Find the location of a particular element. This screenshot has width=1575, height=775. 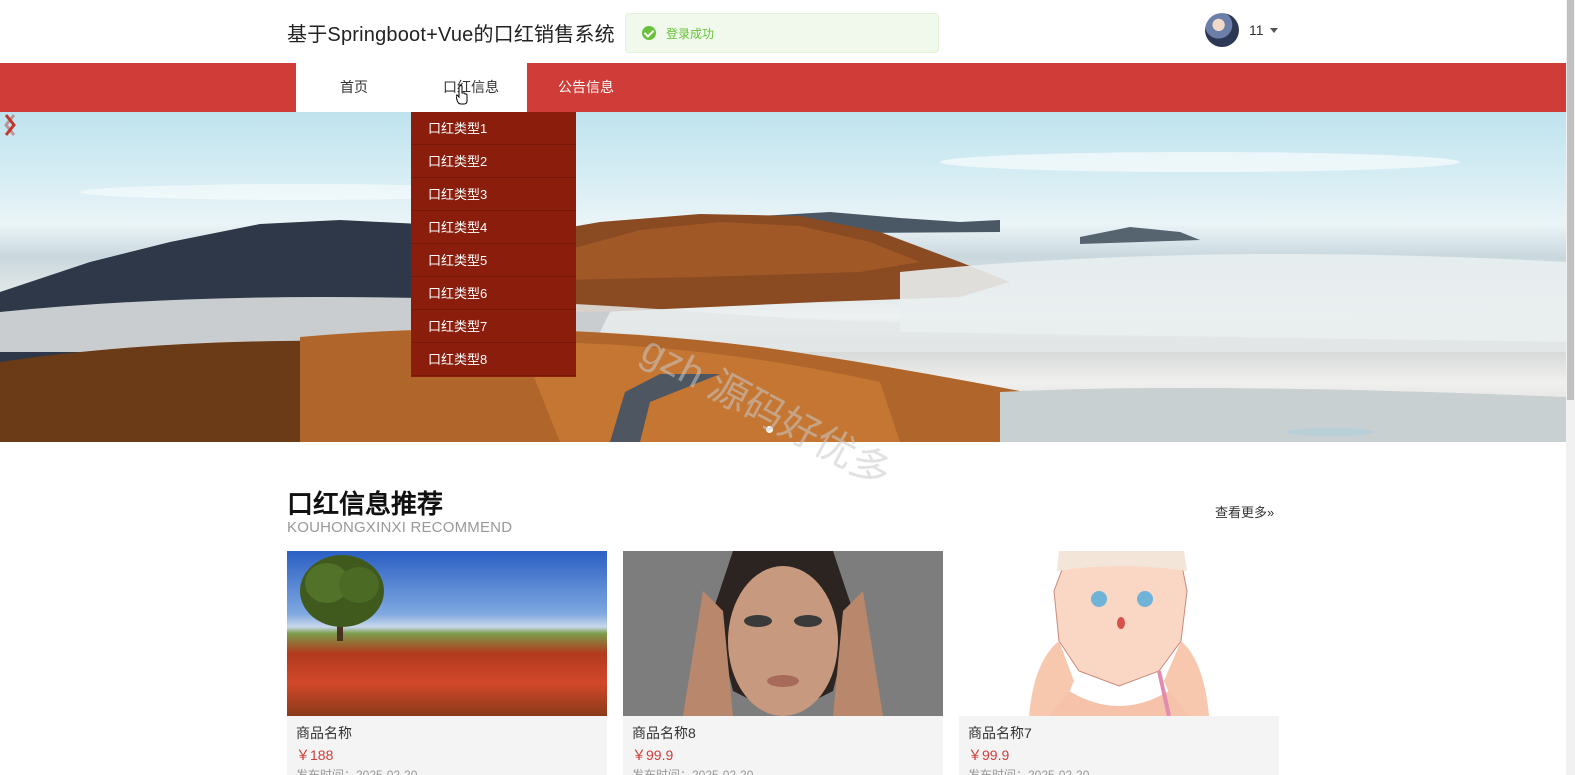

site-title: 基于Springboot+Vue的口红销售系统 is located at coordinates (451, 35).